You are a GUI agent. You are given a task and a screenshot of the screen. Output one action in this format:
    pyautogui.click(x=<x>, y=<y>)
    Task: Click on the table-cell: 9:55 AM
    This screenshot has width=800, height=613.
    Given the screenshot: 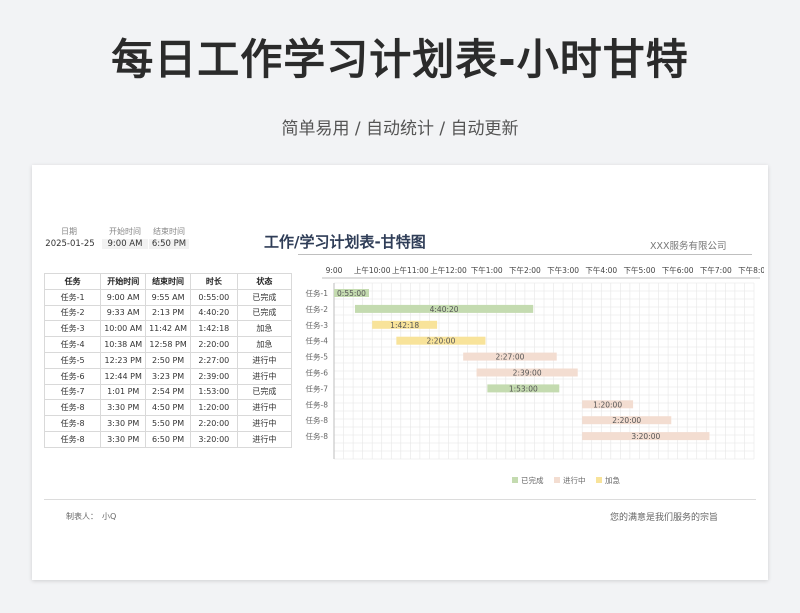 What is the action you would take?
    pyautogui.click(x=168, y=297)
    